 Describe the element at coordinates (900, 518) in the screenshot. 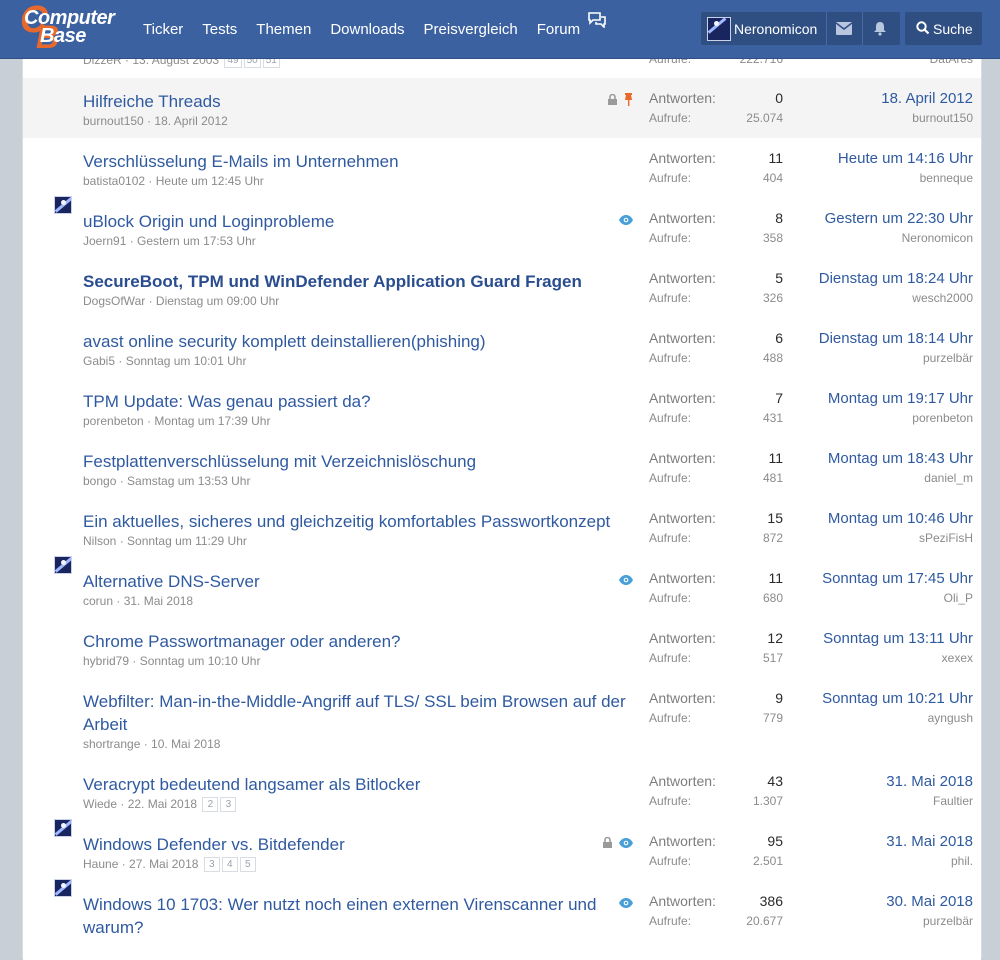

I see `last-post-date: Montag um 10:46 Uhr` at that location.